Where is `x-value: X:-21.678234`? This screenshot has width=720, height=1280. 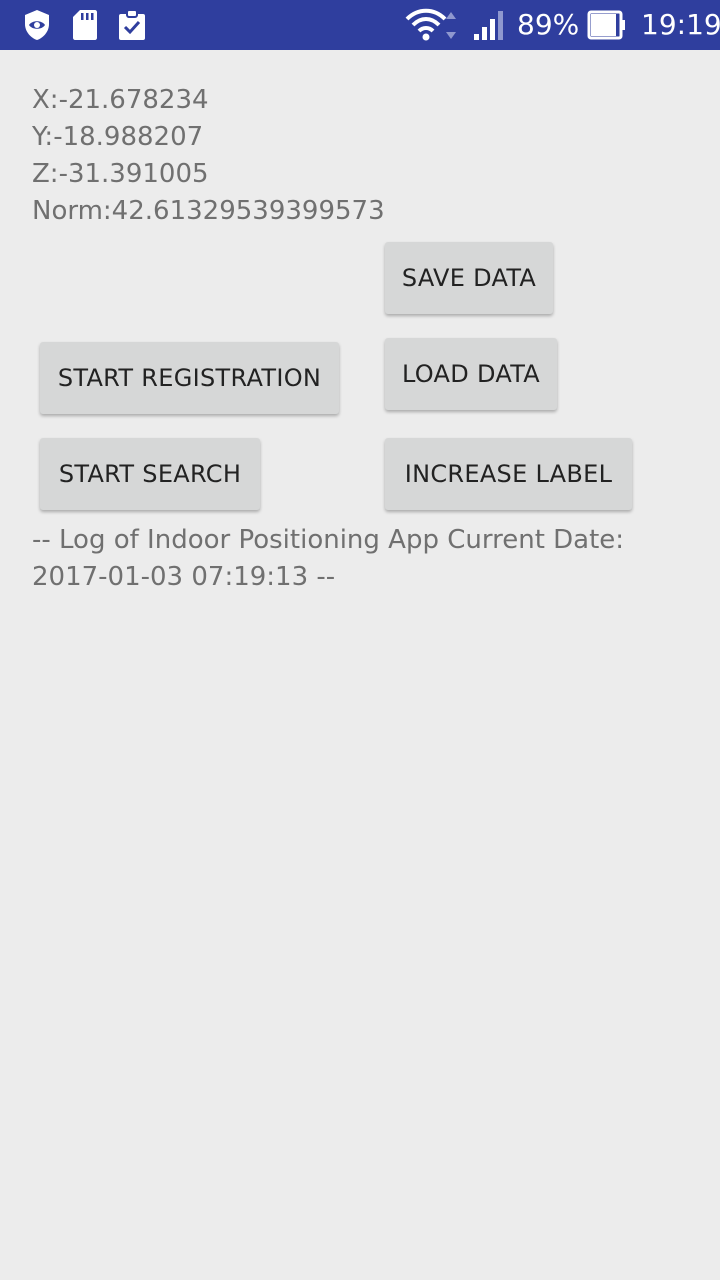
x-value: X:-21.678234 is located at coordinates (120, 100).